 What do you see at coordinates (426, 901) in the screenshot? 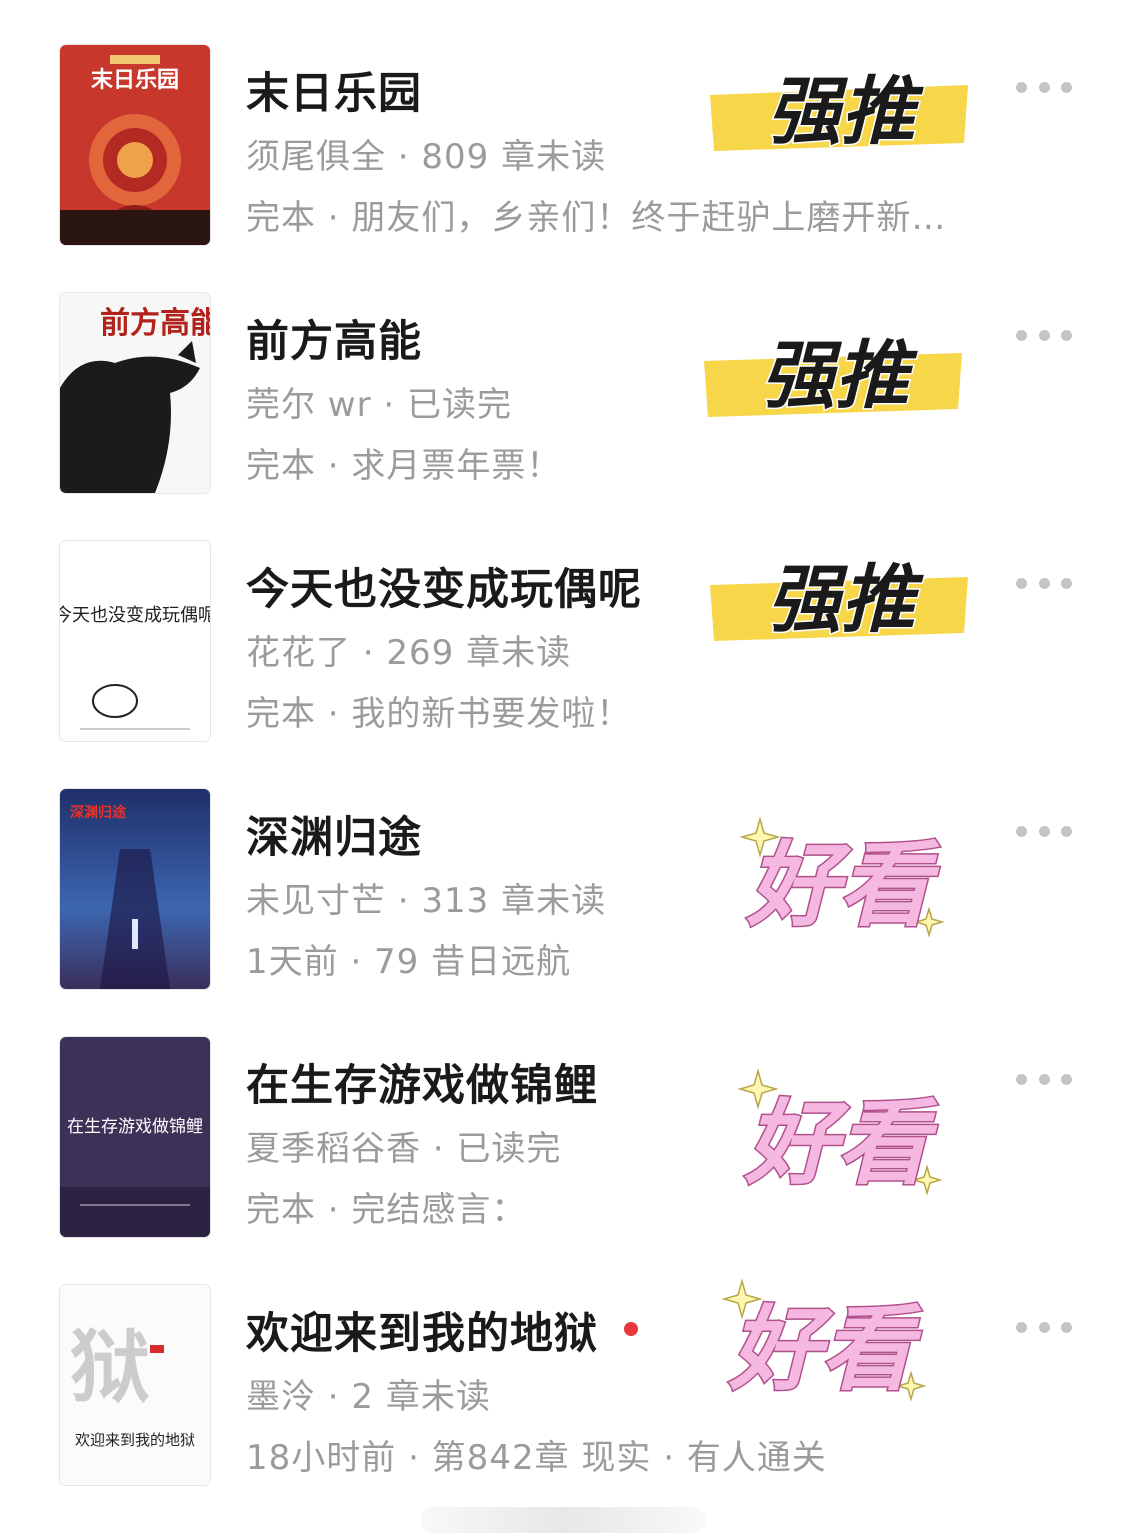
I see `book-meta: 未见寸芒 · 313 章未读` at bounding box center [426, 901].